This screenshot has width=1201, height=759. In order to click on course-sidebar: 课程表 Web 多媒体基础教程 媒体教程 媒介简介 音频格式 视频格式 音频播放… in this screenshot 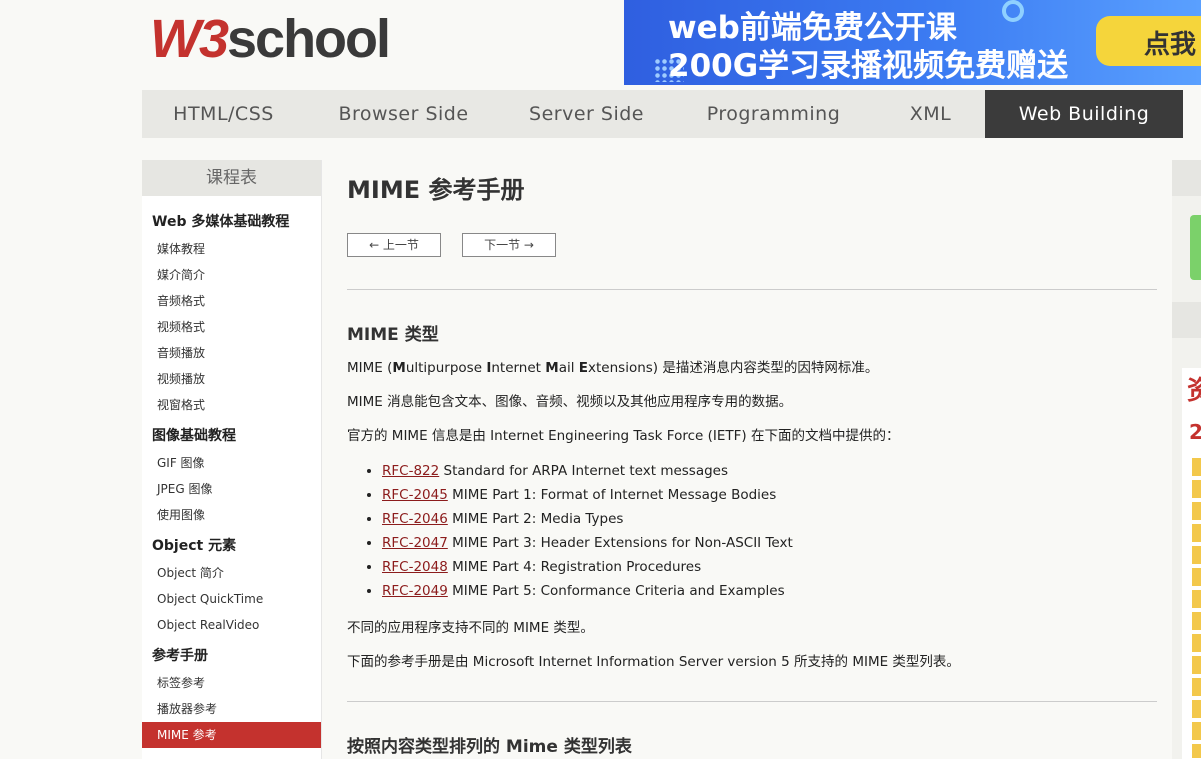, I will do `click(232, 459)`.